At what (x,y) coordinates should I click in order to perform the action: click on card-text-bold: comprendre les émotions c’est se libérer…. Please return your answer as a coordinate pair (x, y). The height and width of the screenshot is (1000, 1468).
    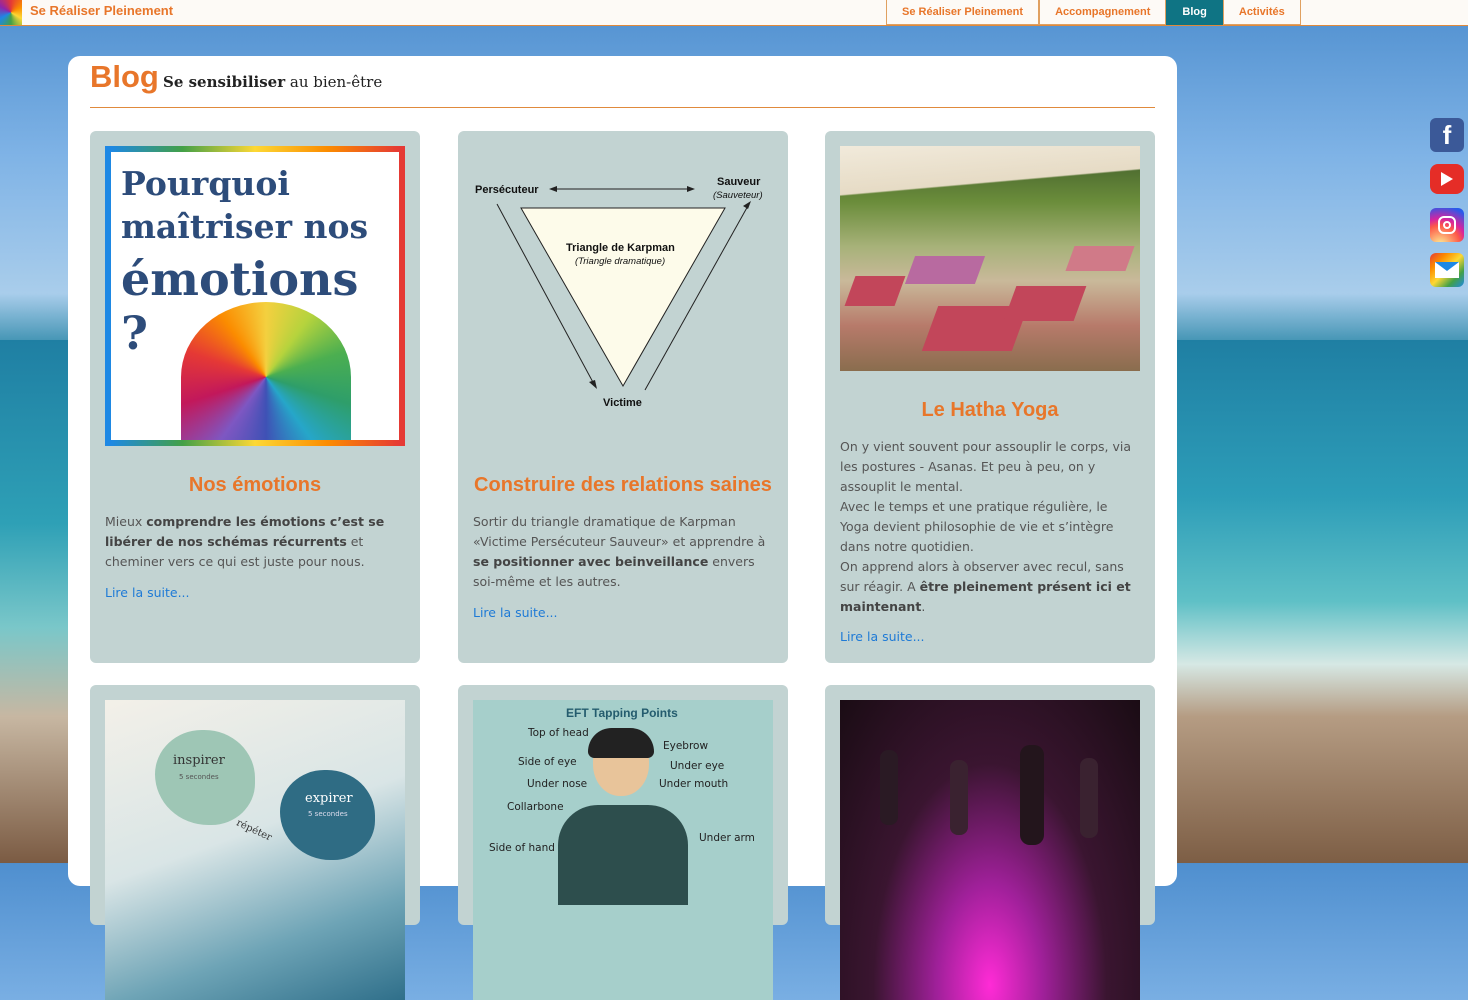
    Looking at the image, I should click on (245, 531).